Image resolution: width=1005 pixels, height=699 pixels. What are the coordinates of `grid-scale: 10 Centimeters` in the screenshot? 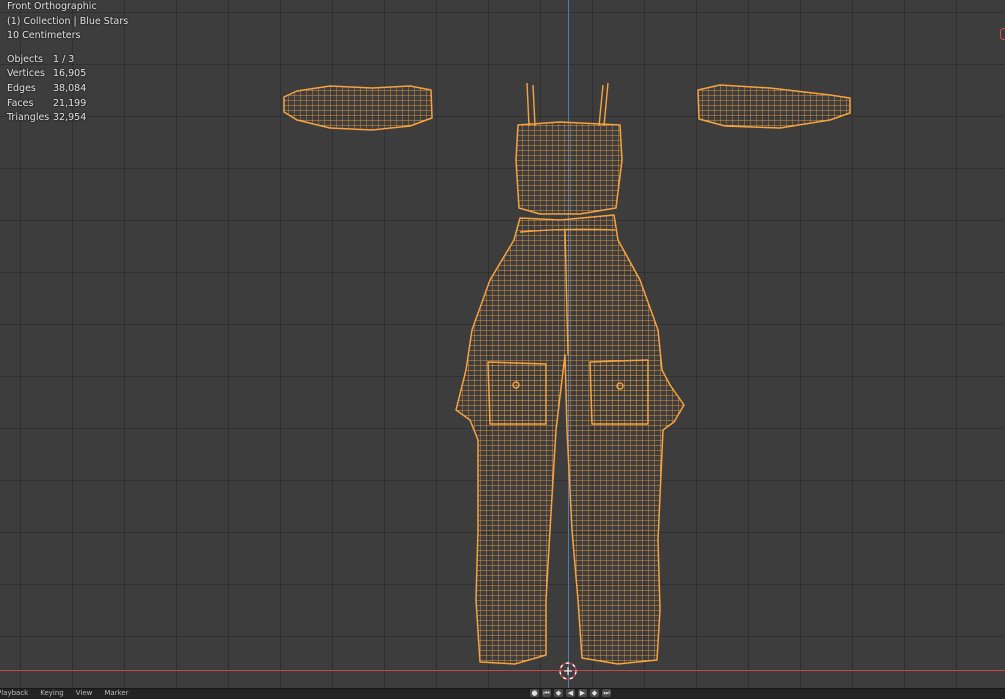 It's located at (44, 36).